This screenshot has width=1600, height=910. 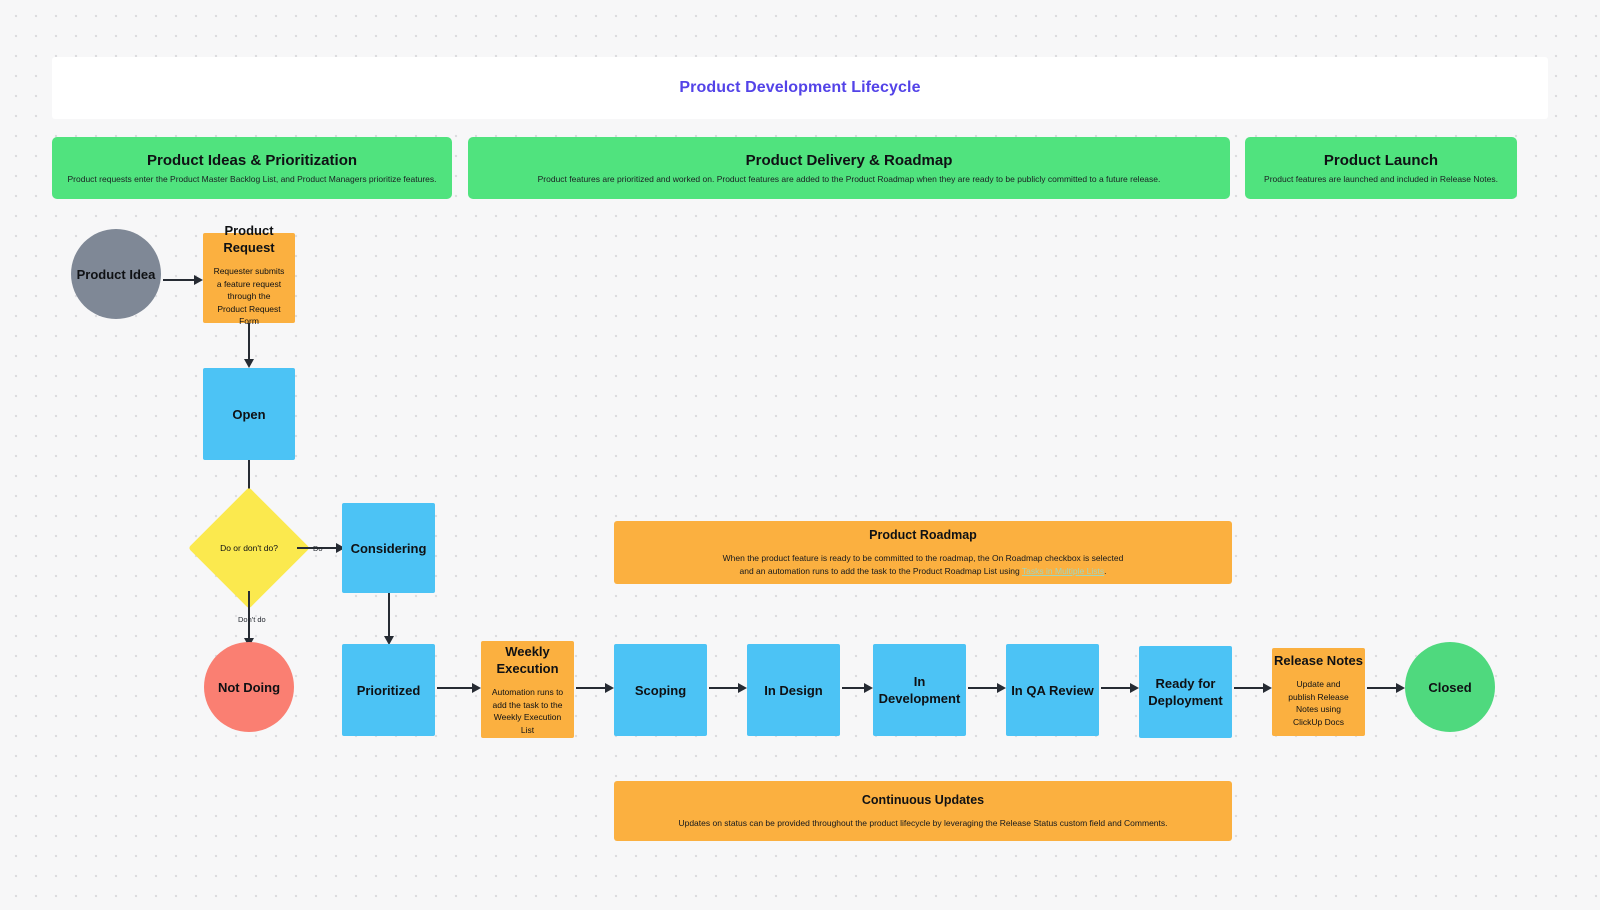 I want to click on node-label: Open, so click(x=249, y=414).